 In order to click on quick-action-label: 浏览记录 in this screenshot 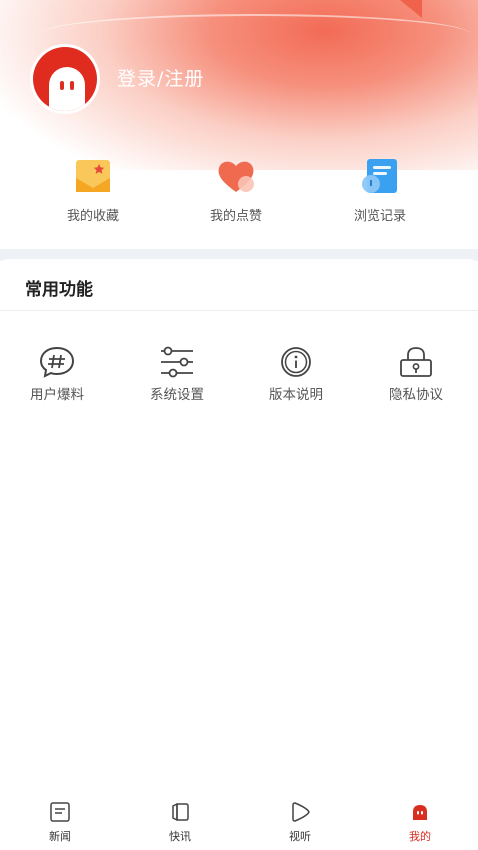, I will do `click(379, 216)`.